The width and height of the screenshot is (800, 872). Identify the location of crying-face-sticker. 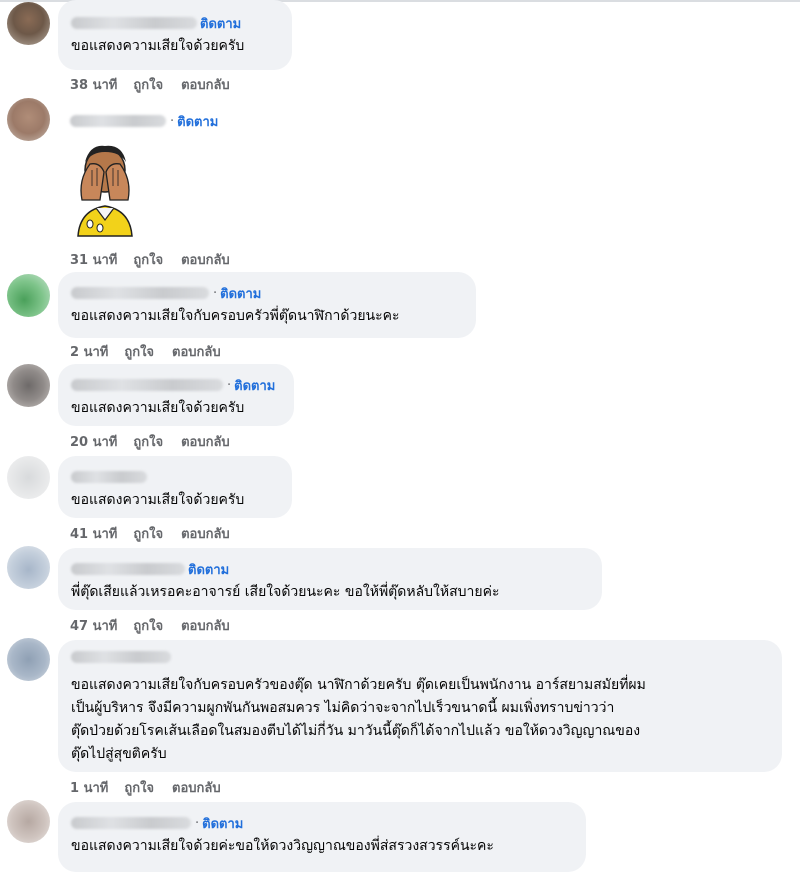
(105, 192).